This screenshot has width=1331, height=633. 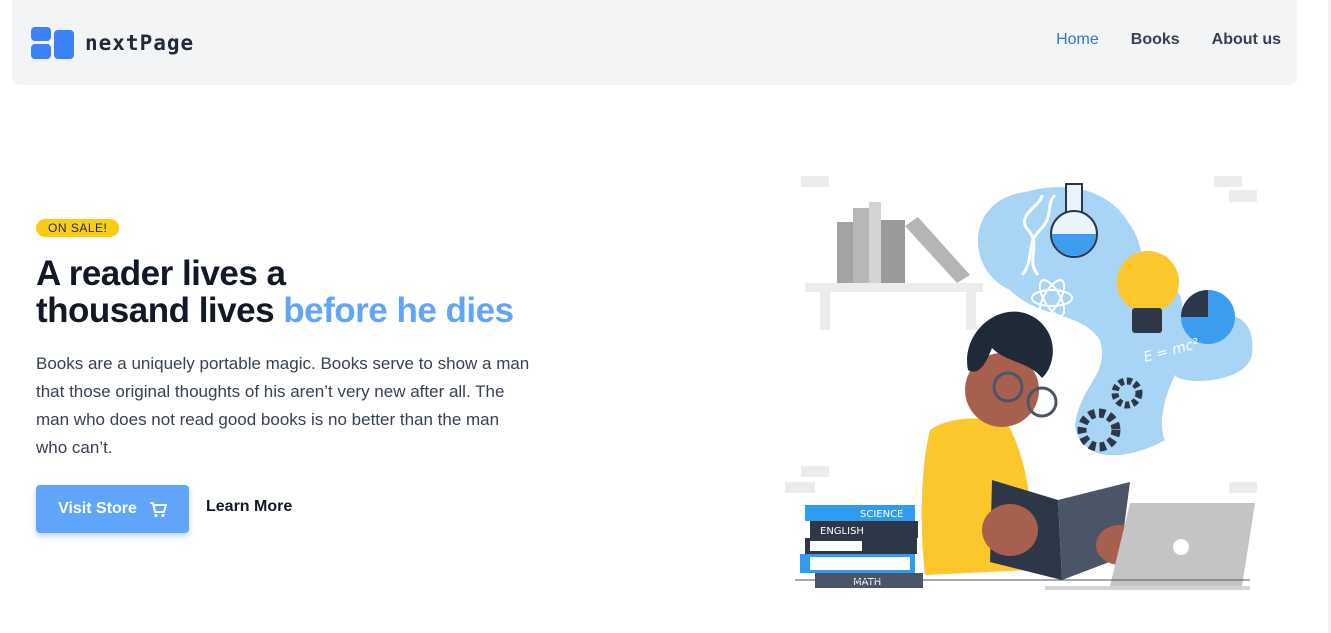 I want to click on navbar: nextPage Home Books About us, so click(x=654, y=42).